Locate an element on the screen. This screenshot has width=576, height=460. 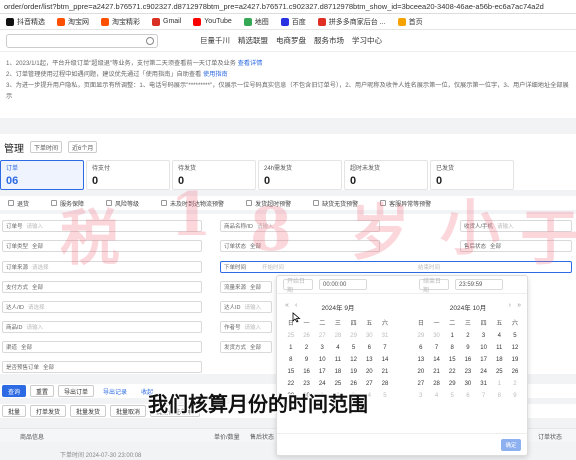
card-overdue-shipment: 超时未发货 0 is located at coordinates (386, 175).